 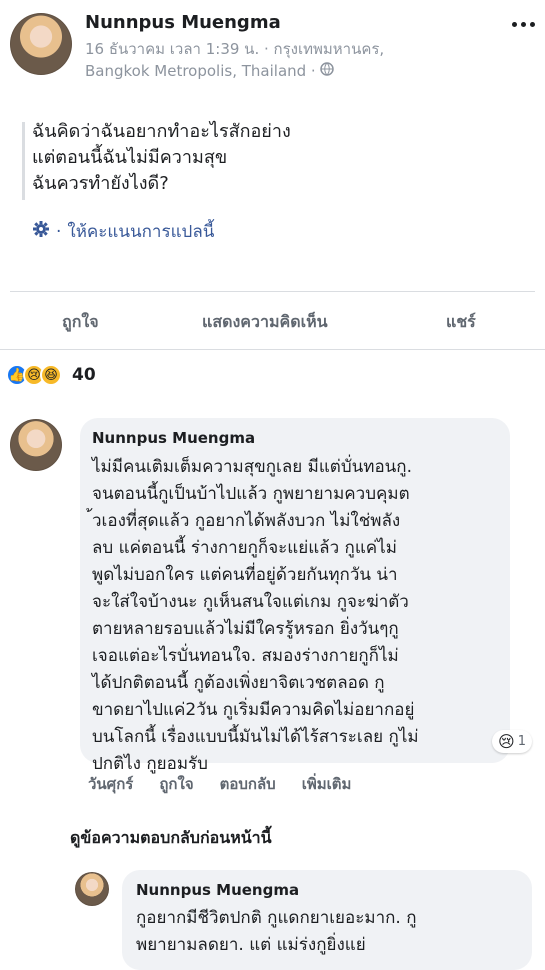 What do you see at coordinates (217, 890) in the screenshot?
I see `reply-author-name: Nunnpus Muengma` at bounding box center [217, 890].